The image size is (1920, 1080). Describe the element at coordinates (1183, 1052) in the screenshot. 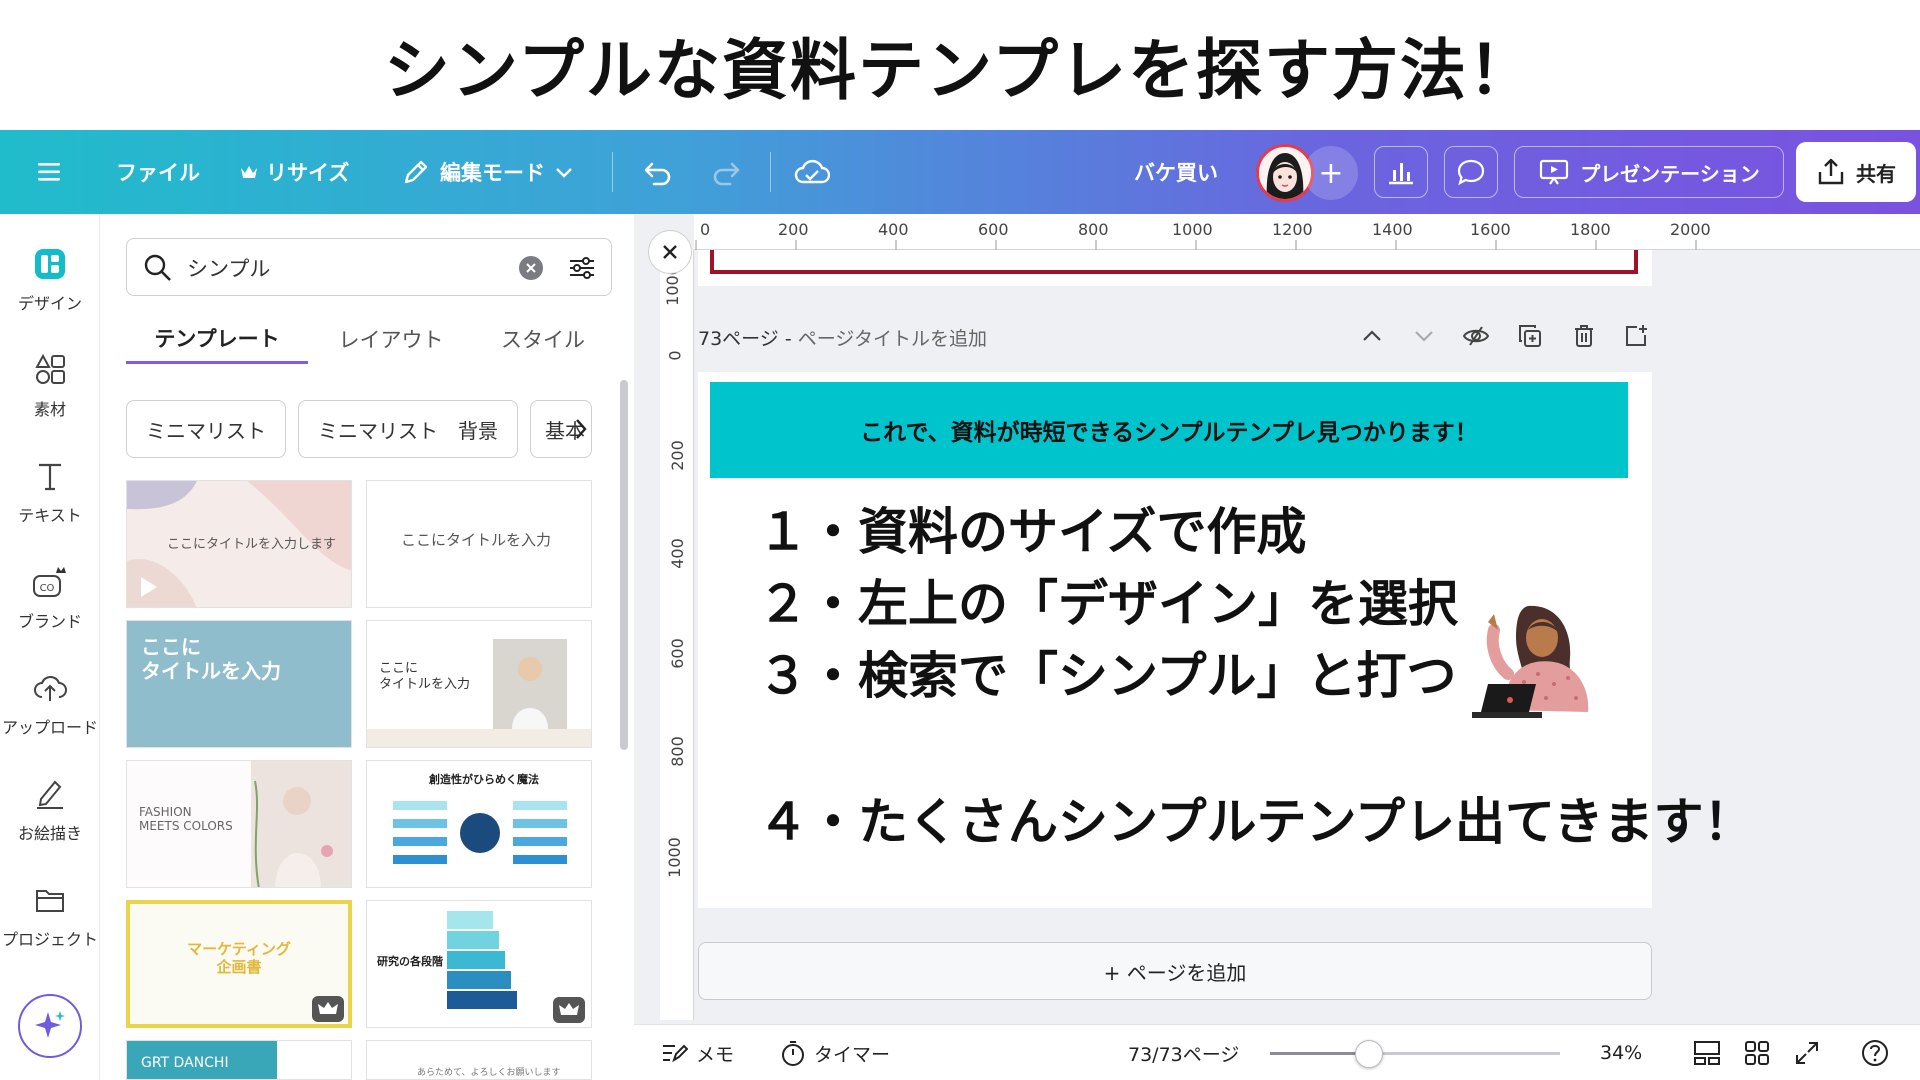

I see `page-counter: 73/73ページ` at that location.